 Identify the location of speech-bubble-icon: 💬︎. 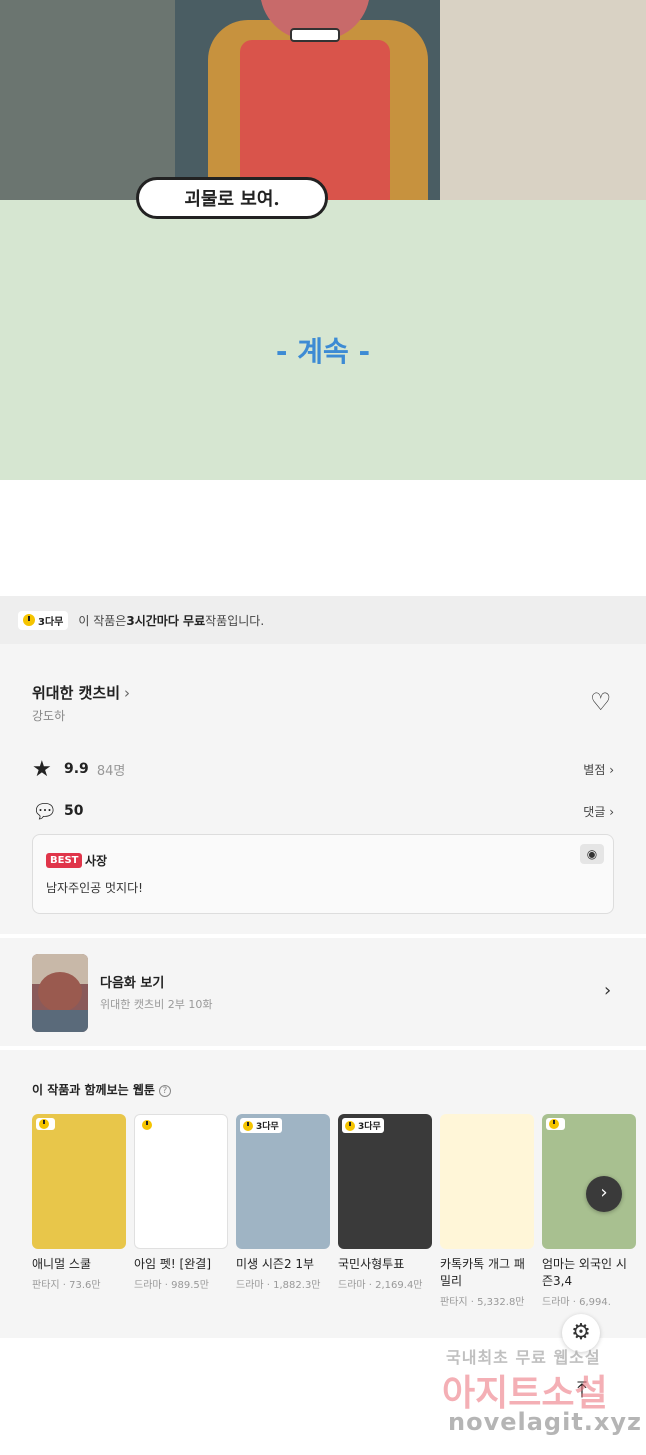
(45, 811).